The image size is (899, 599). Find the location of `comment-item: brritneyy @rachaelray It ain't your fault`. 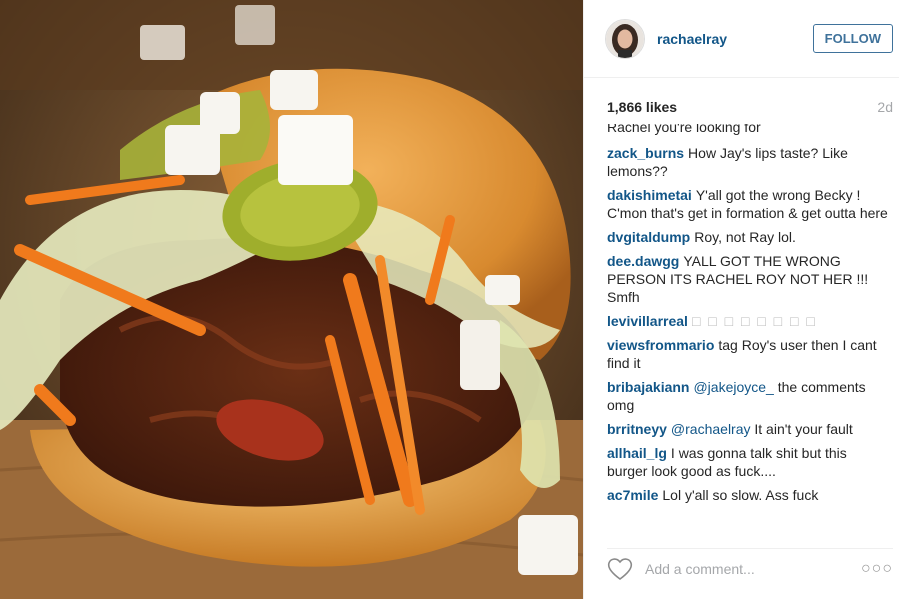

comment-item: brritneyy @rachaelray It ain't your fault is located at coordinates (748, 429).